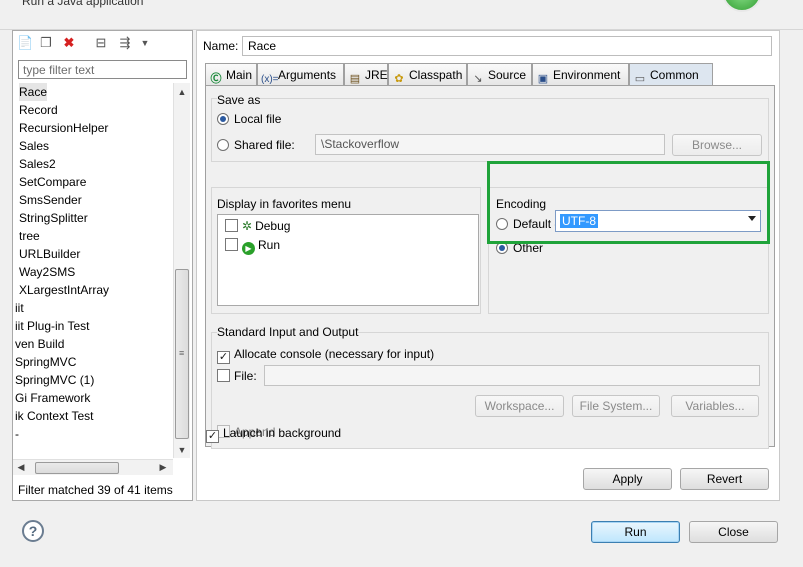  I want to click on run-button: Run, so click(635, 532).